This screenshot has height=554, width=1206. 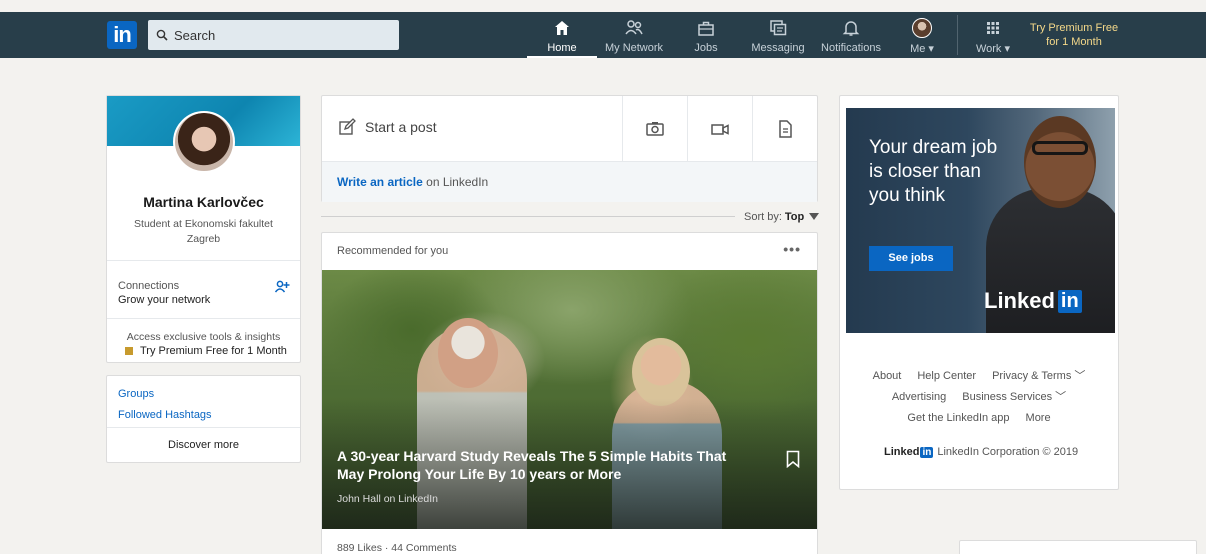 What do you see at coordinates (887, 376) in the screenshot?
I see `footer-about: About` at bounding box center [887, 376].